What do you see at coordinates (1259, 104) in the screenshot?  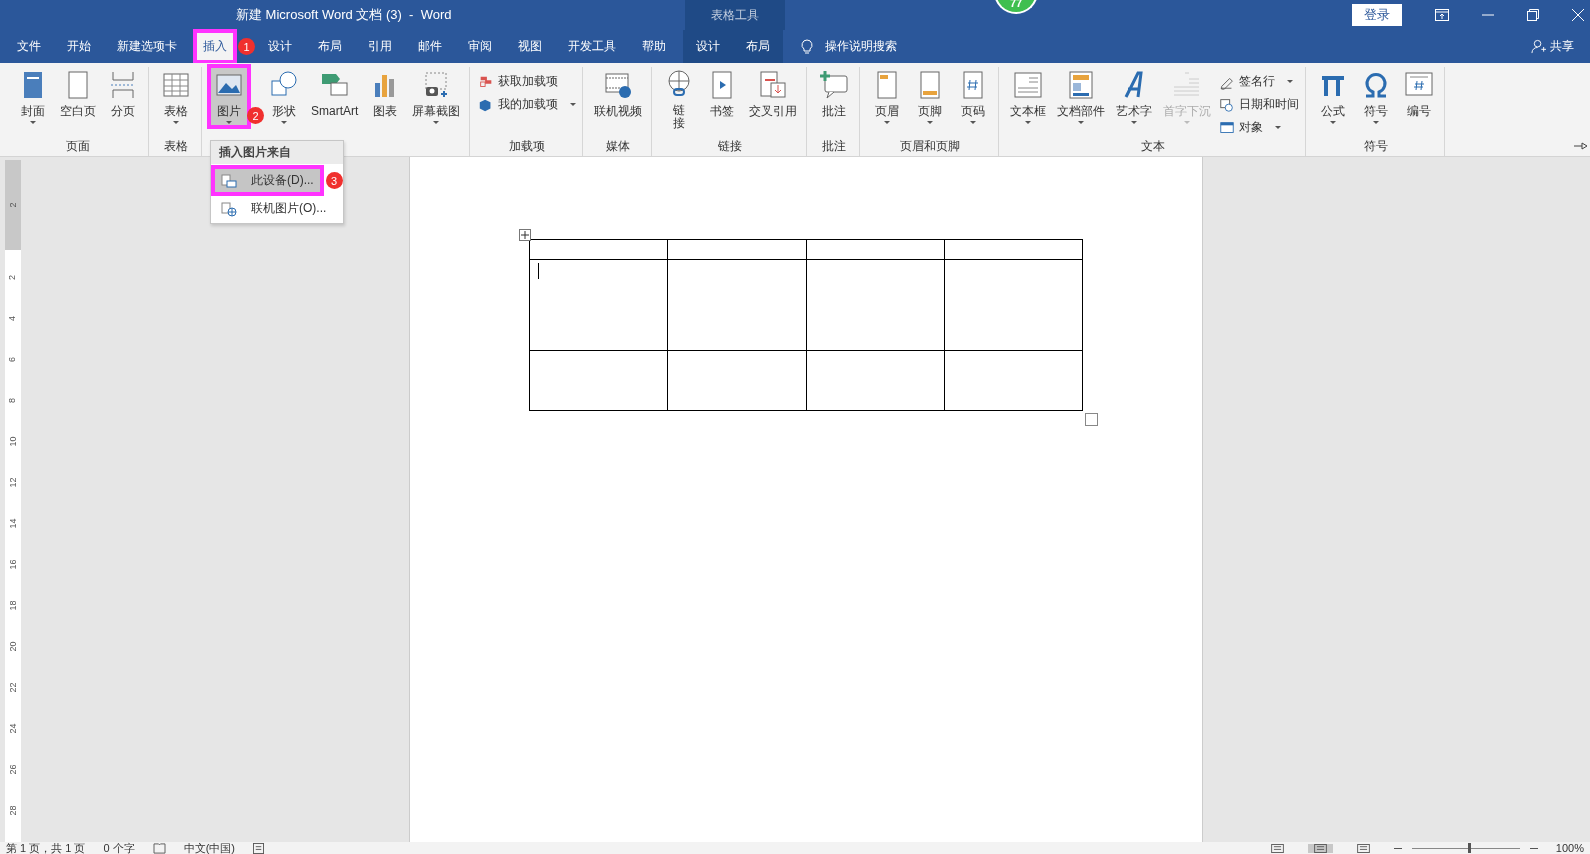 I see `ribbon-button: 日期和时间` at bounding box center [1259, 104].